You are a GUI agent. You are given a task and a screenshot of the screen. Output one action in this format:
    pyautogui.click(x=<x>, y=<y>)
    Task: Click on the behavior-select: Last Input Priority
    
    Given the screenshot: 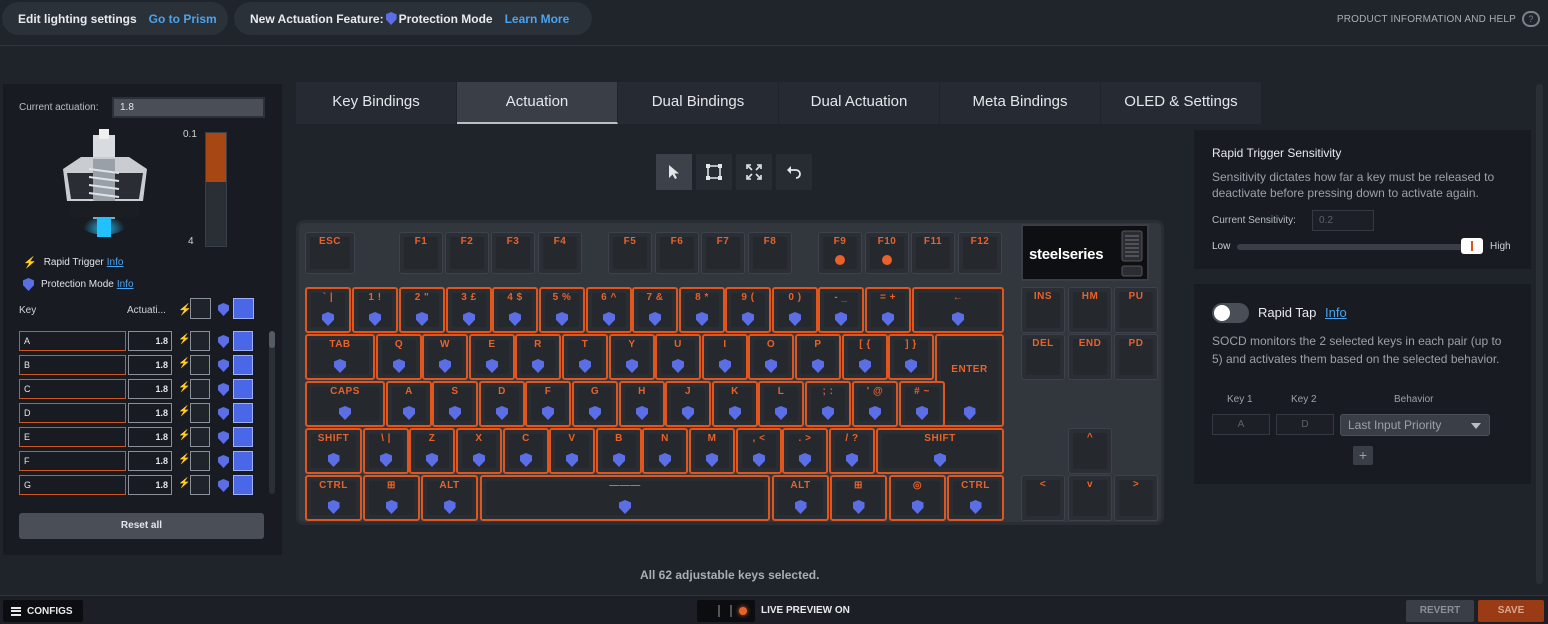 What is the action you would take?
    pyautogui.click(x=1415, y=425)
    